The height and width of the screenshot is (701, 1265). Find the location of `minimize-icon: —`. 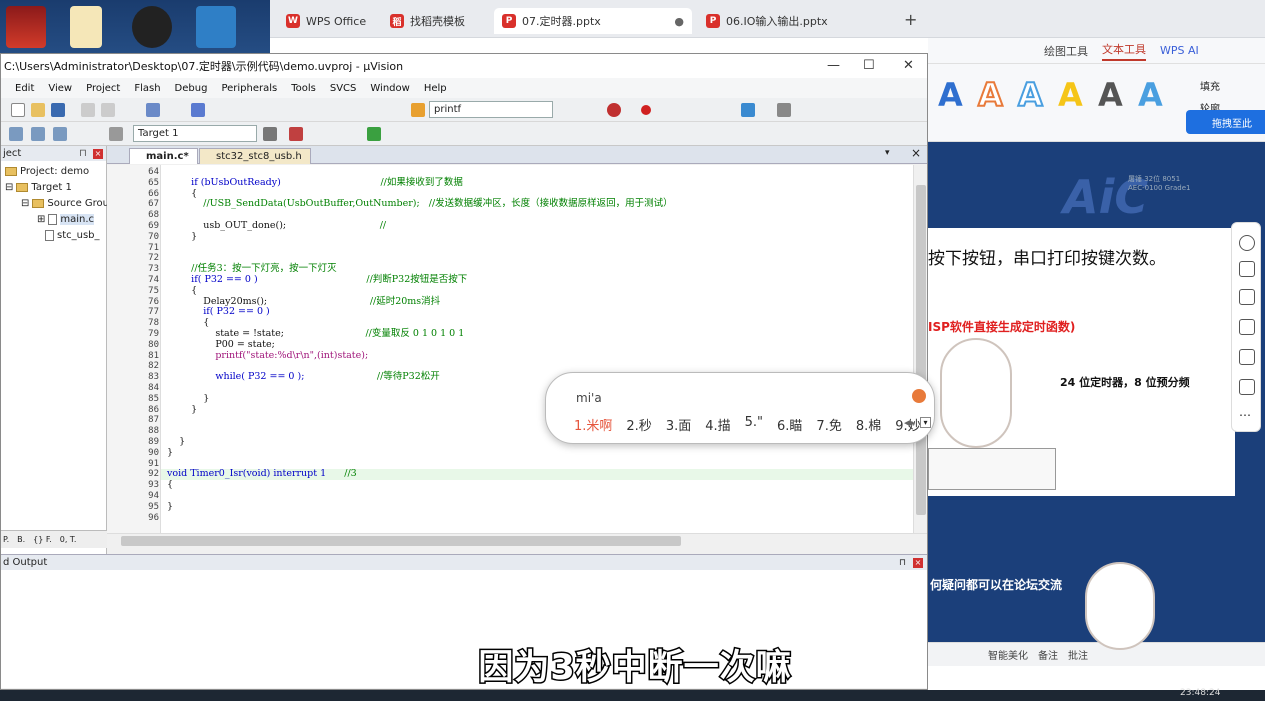

minimize-icon: — is located at coordinates (833, 65).